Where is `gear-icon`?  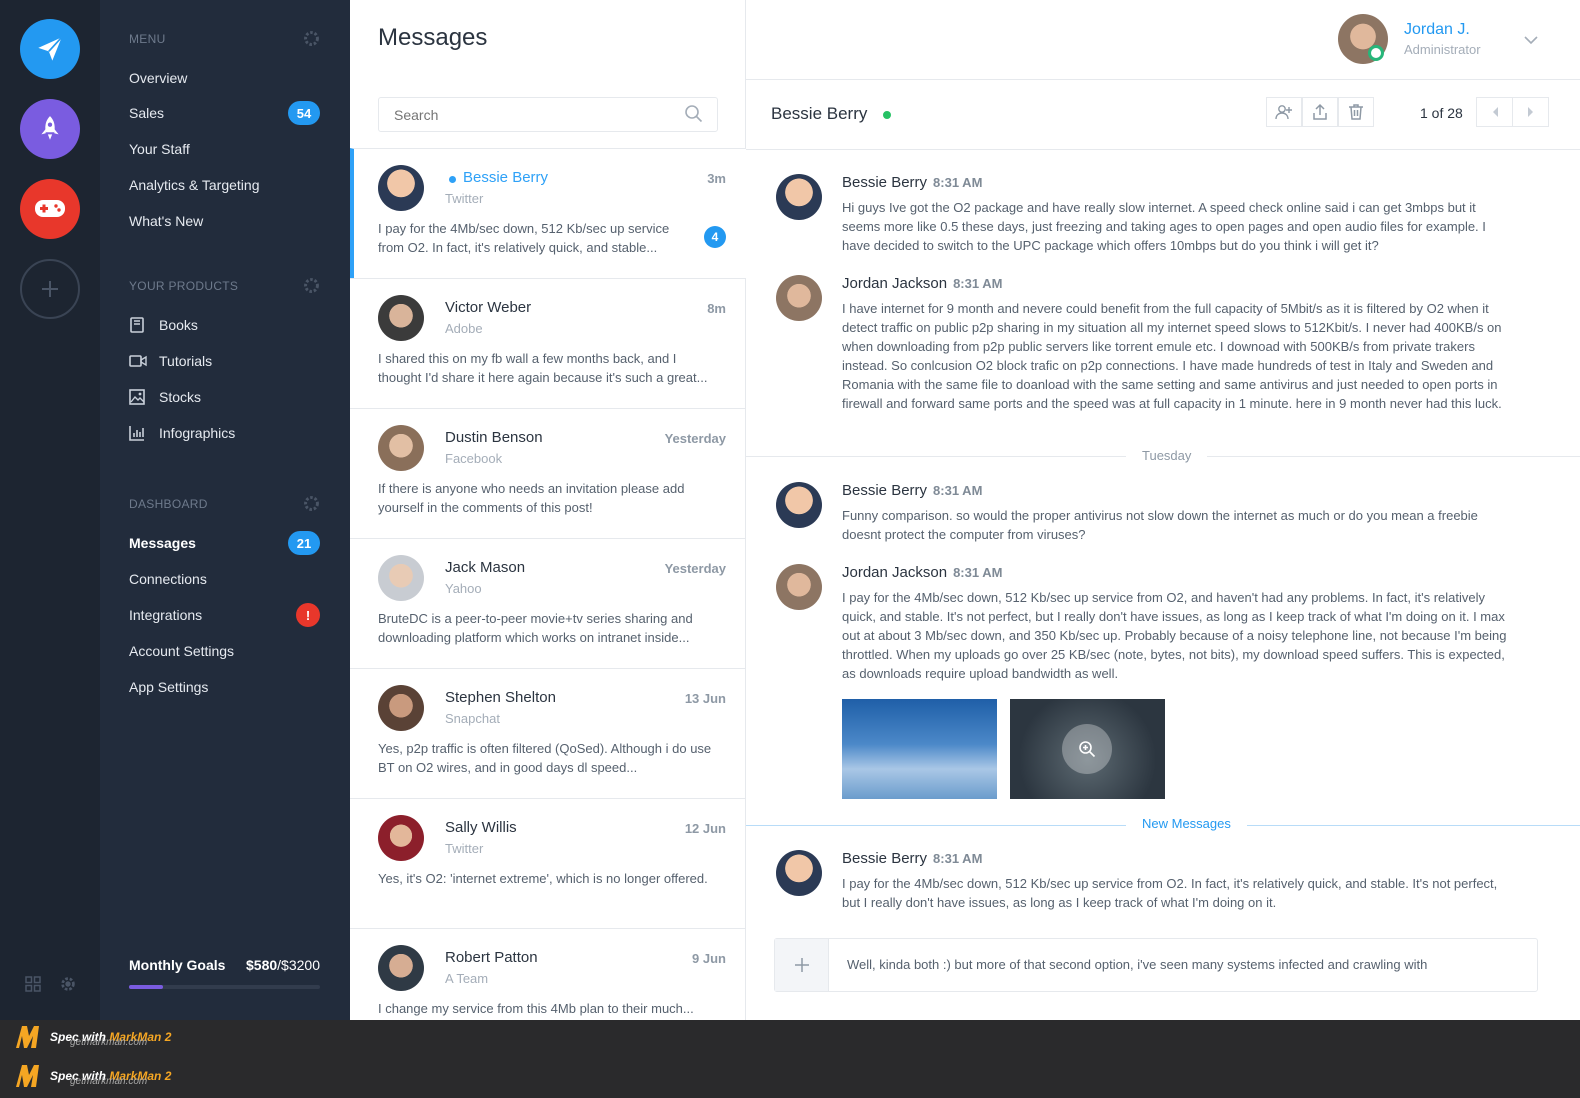
gear-icon is located at coordinates (68, 984).